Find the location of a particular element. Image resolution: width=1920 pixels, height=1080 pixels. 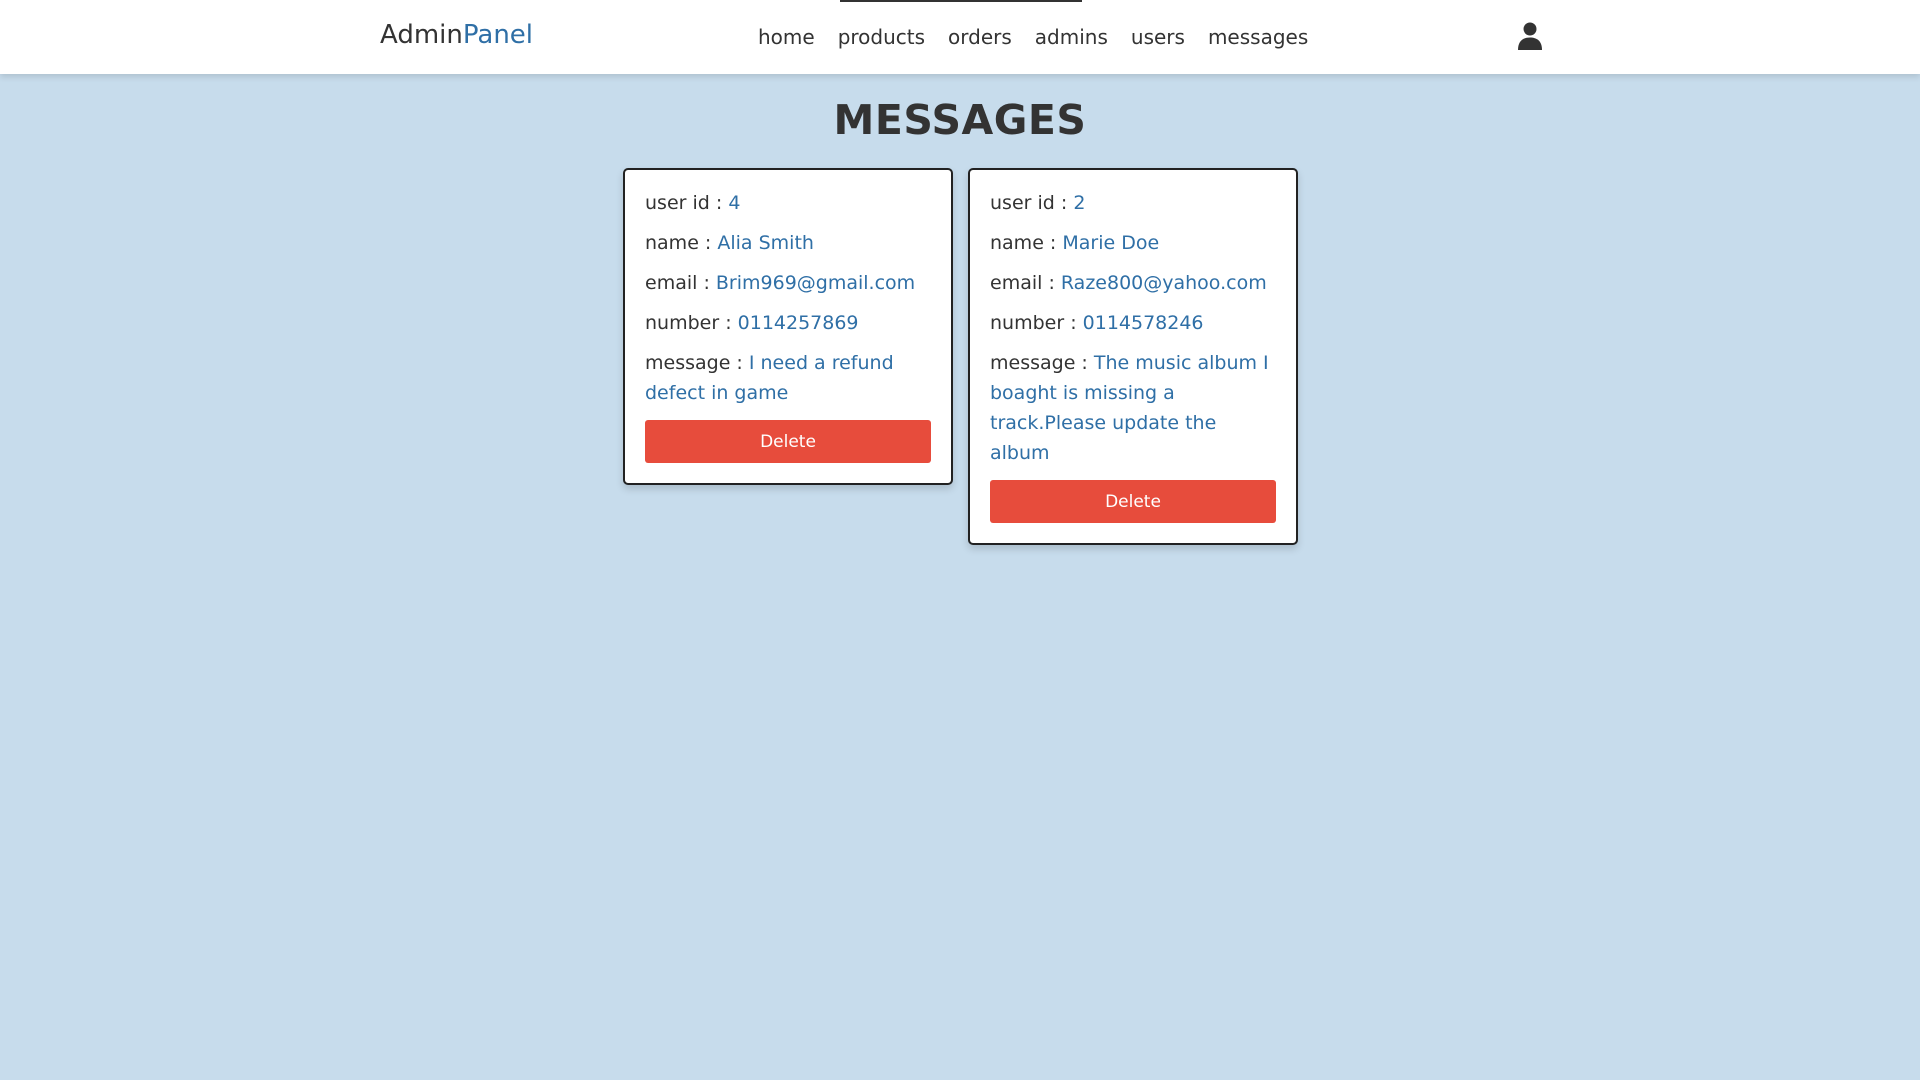

user-icon-graphic is located at coordinates (1530, 36).